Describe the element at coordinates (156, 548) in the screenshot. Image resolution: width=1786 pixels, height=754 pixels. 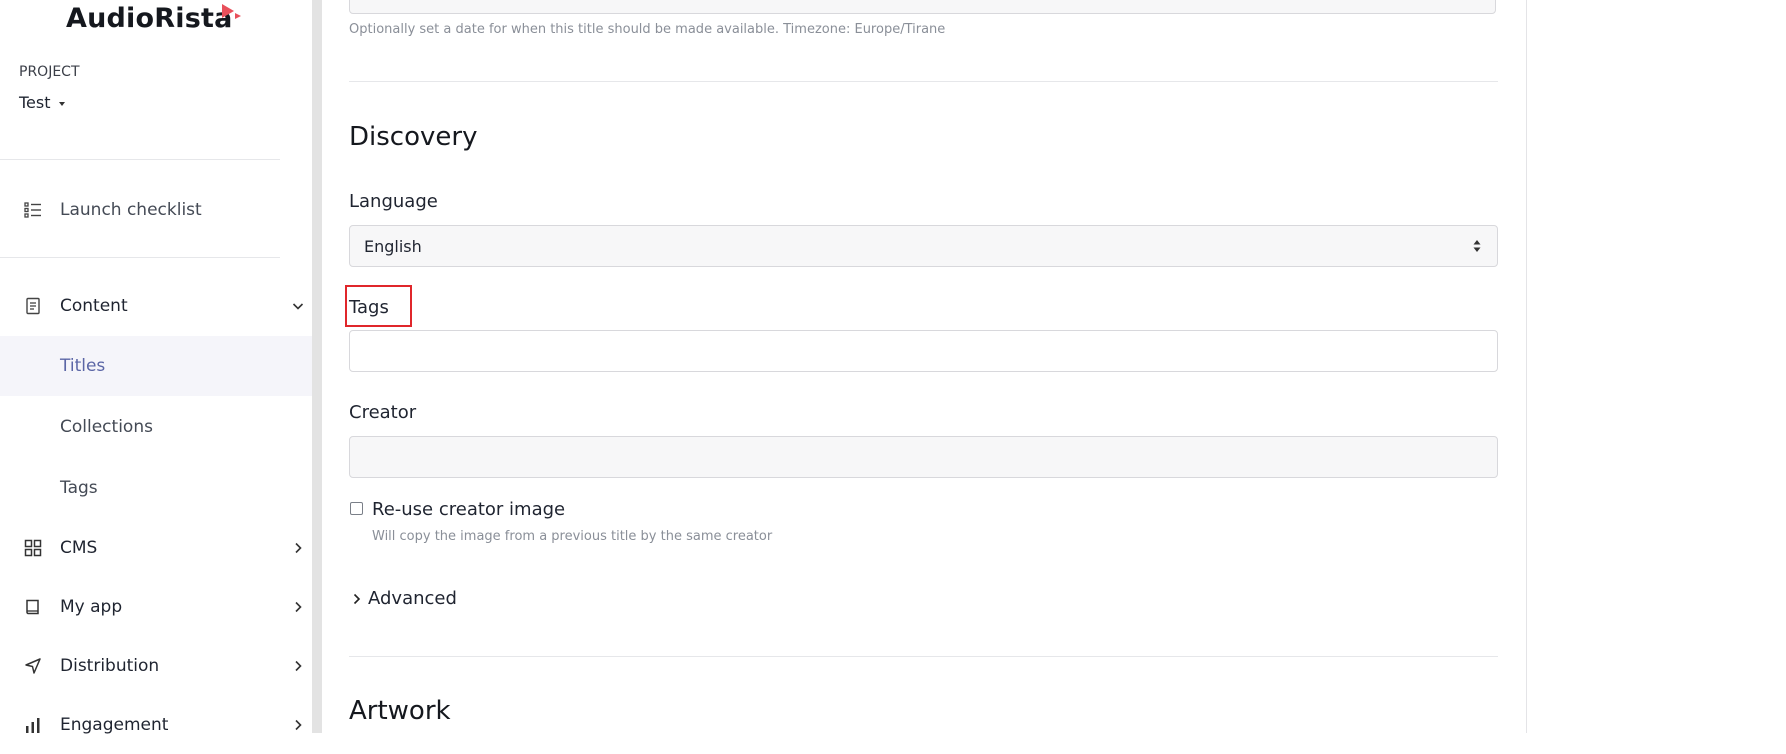
I see `sidebar-item-cms: CMS` at that location.